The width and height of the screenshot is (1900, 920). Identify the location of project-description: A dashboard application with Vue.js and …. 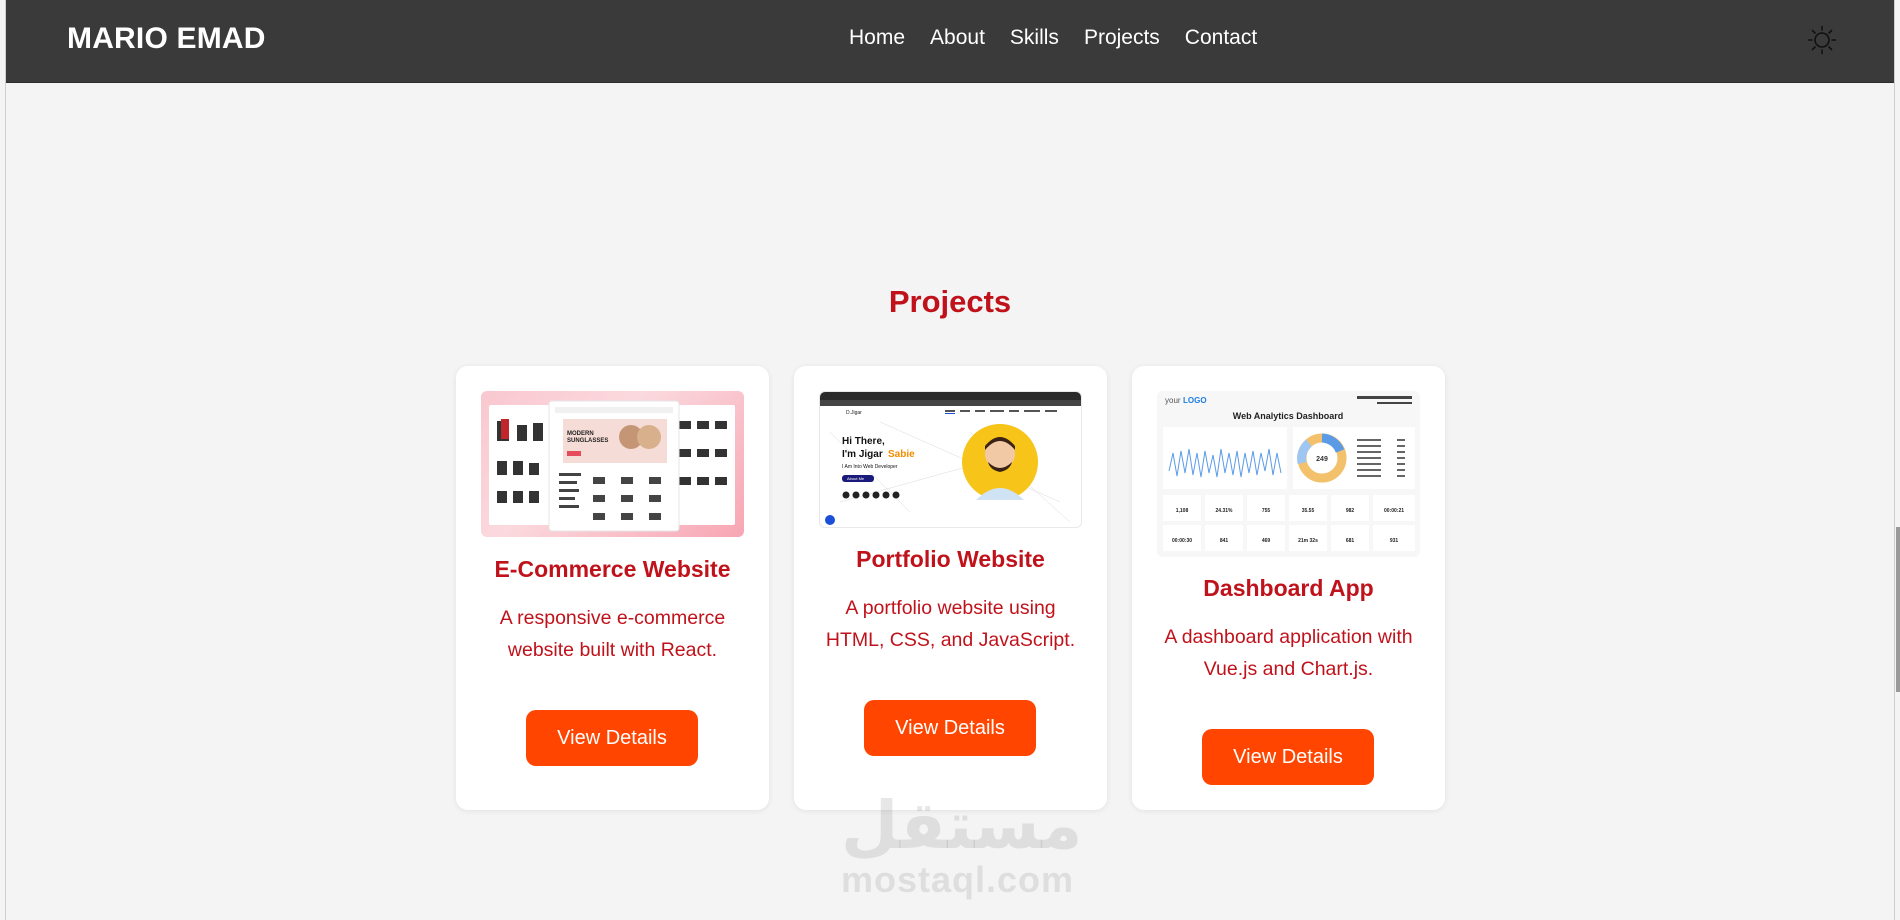
(1288, 653).